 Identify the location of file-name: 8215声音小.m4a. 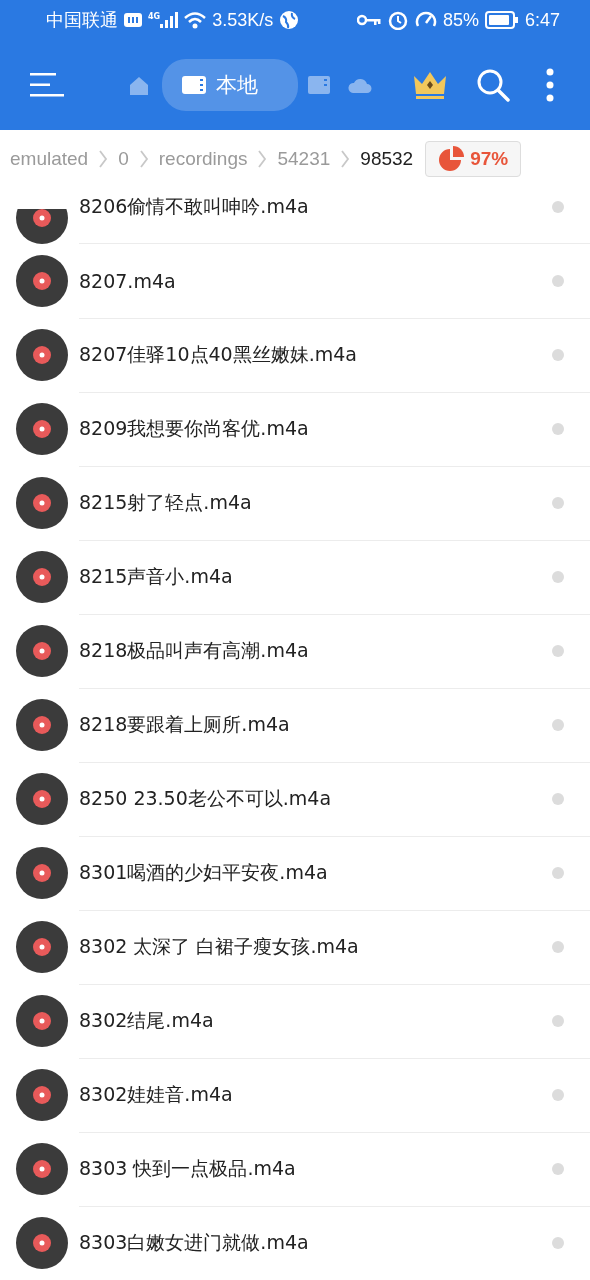
(156, 576).